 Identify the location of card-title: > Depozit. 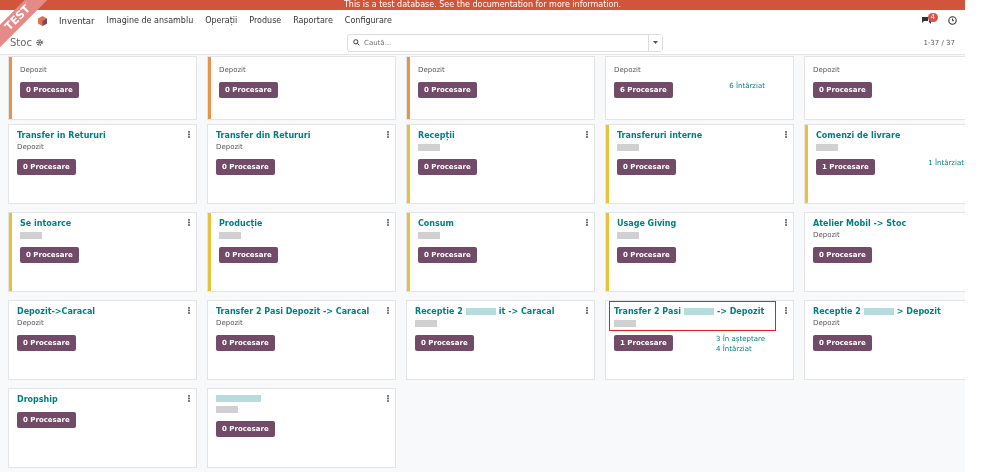
(918, 311).